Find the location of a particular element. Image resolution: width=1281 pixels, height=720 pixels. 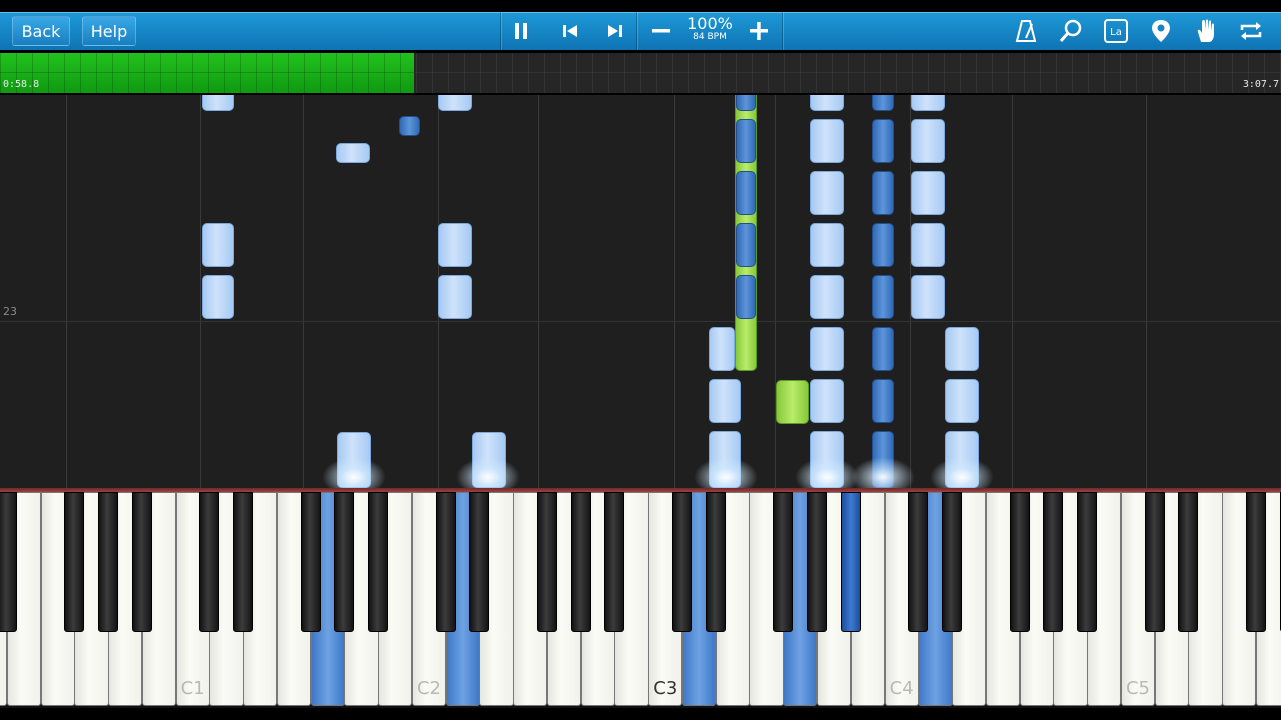

help-button: Help is located at coordinates (109, 31).